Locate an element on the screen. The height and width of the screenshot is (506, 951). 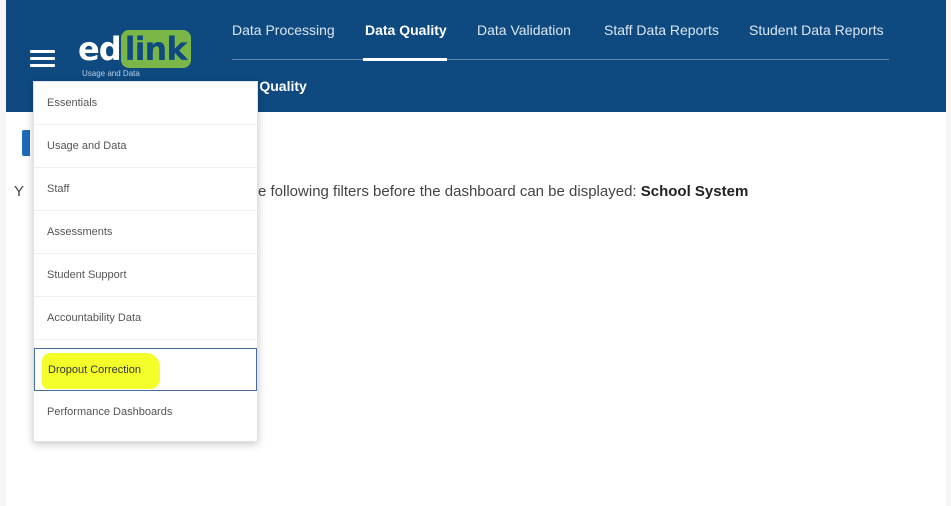
side-toggle-tab is located at coordinates (26, 143).